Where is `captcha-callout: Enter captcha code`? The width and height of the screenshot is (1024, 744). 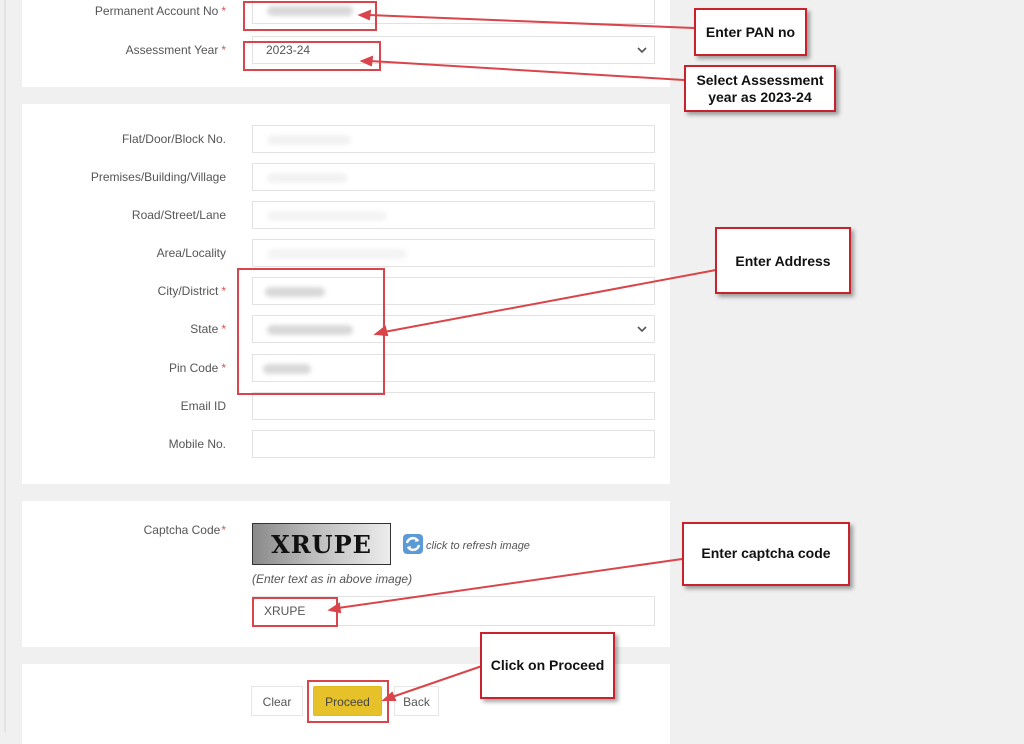
captcha-callout: Enter captcha code is located at coordinates (766, 554).